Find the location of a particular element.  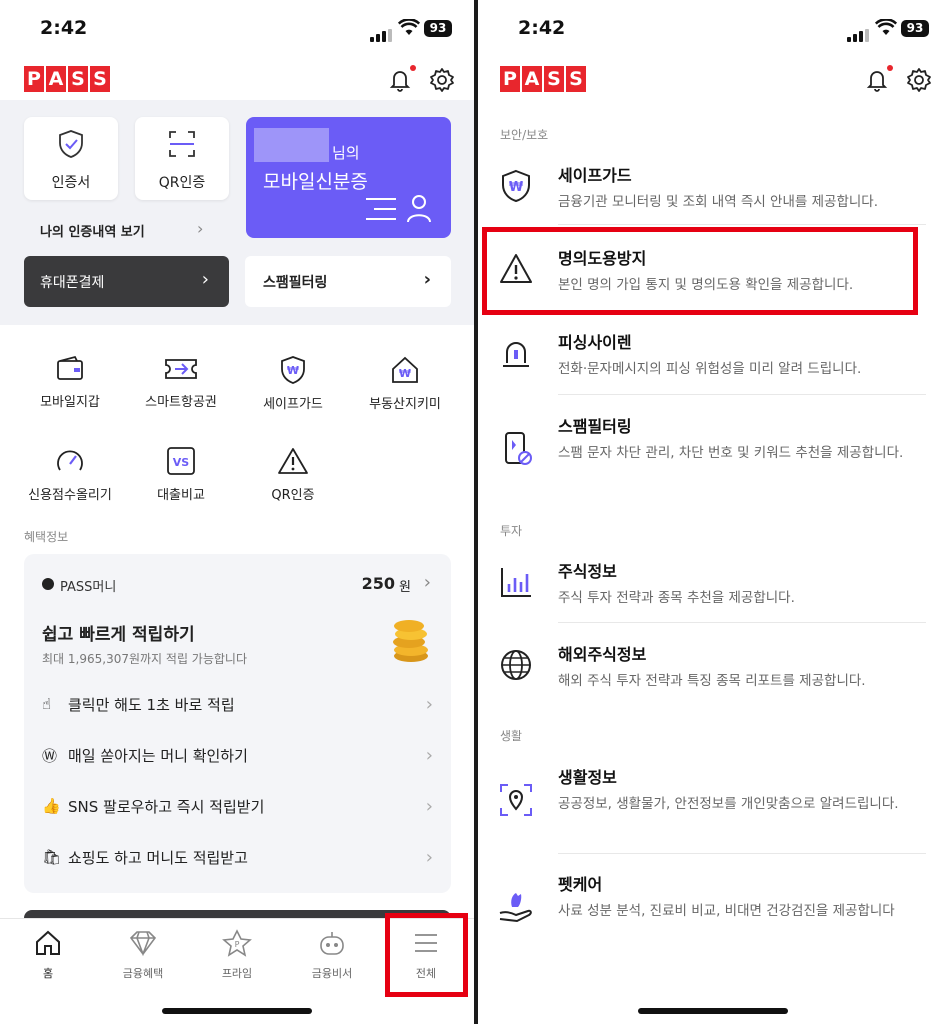

grid-item-safeguard: ₩ 세이프가드 is located at coordinates (293, 383).